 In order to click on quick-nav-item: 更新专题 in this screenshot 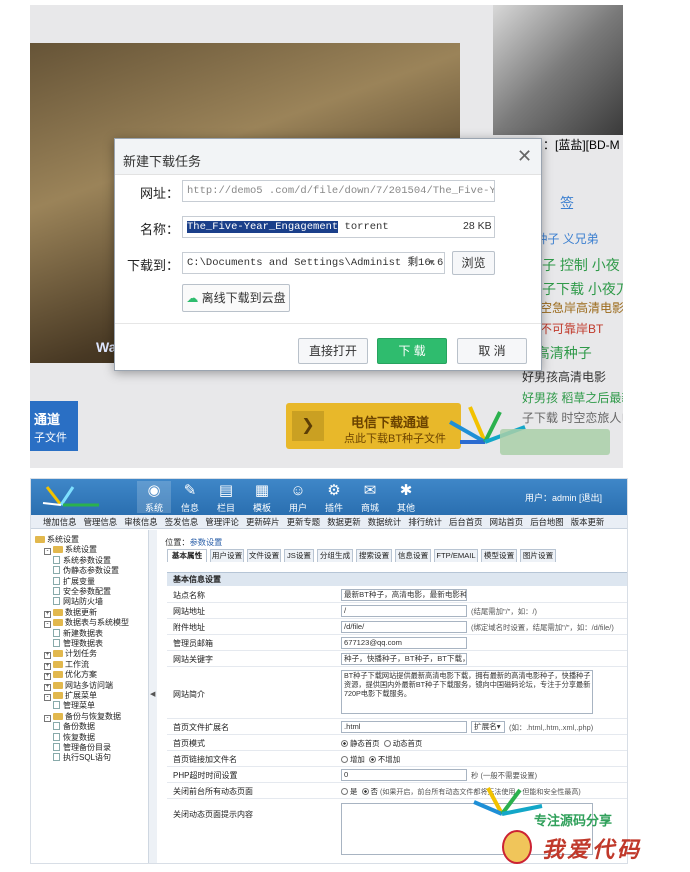, I will do `click(304, 522)`.